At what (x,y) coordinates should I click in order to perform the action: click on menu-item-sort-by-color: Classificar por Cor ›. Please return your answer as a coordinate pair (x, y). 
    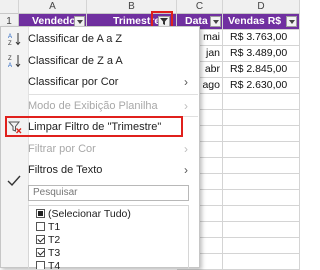
    Looking at the image, I should click on (100, 82).